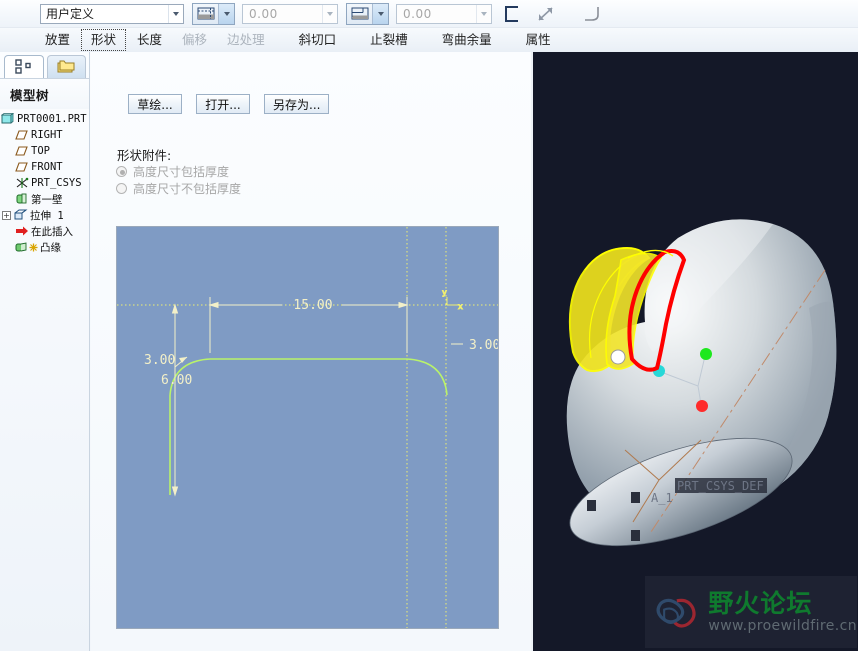  Describe the element at coordinates (592, 14) in the screenshot. I see `corner-bend-icon` at that location.